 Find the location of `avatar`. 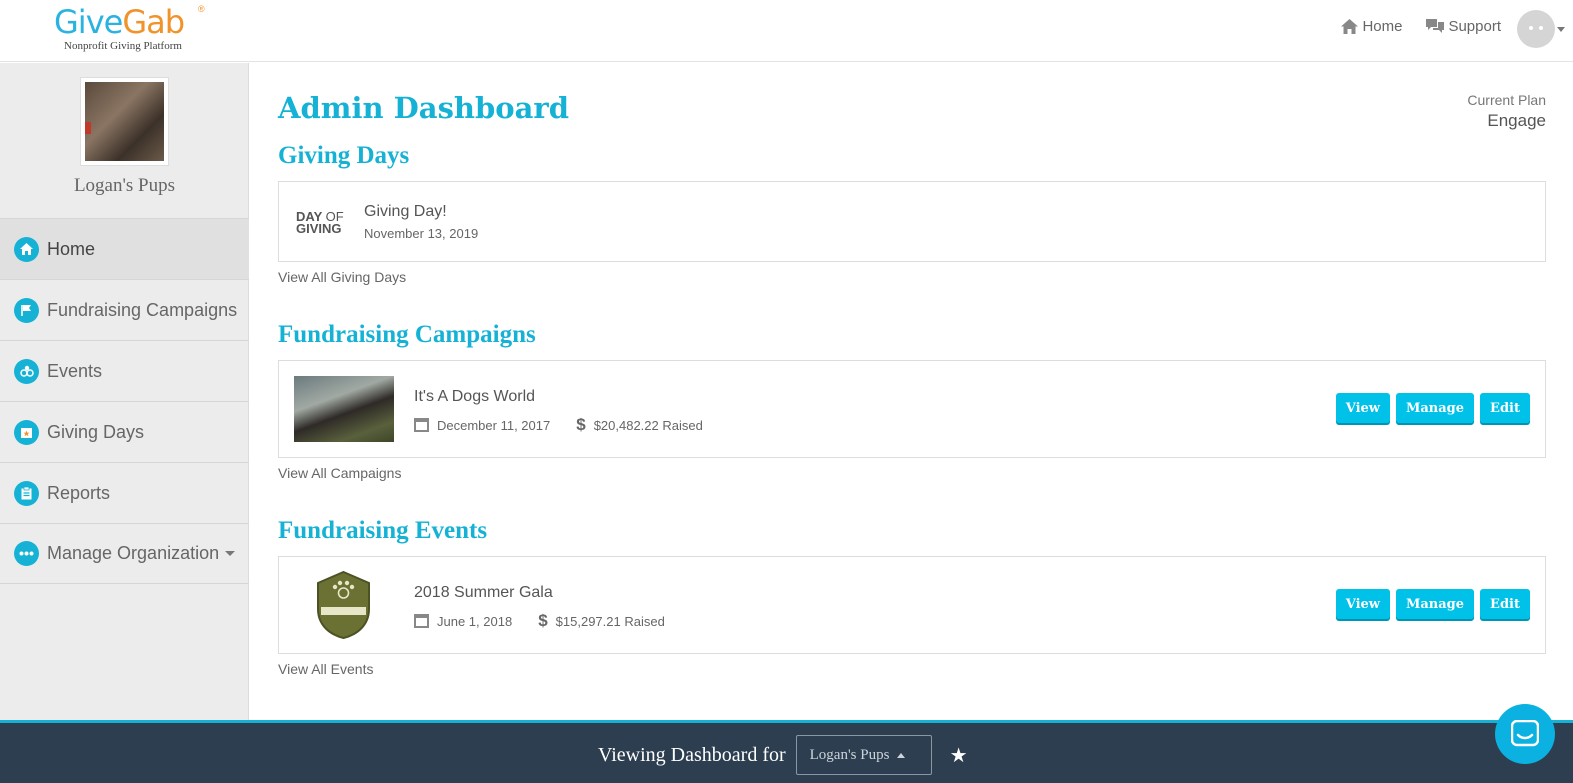

avatar is located at coordinates (1536, 29).